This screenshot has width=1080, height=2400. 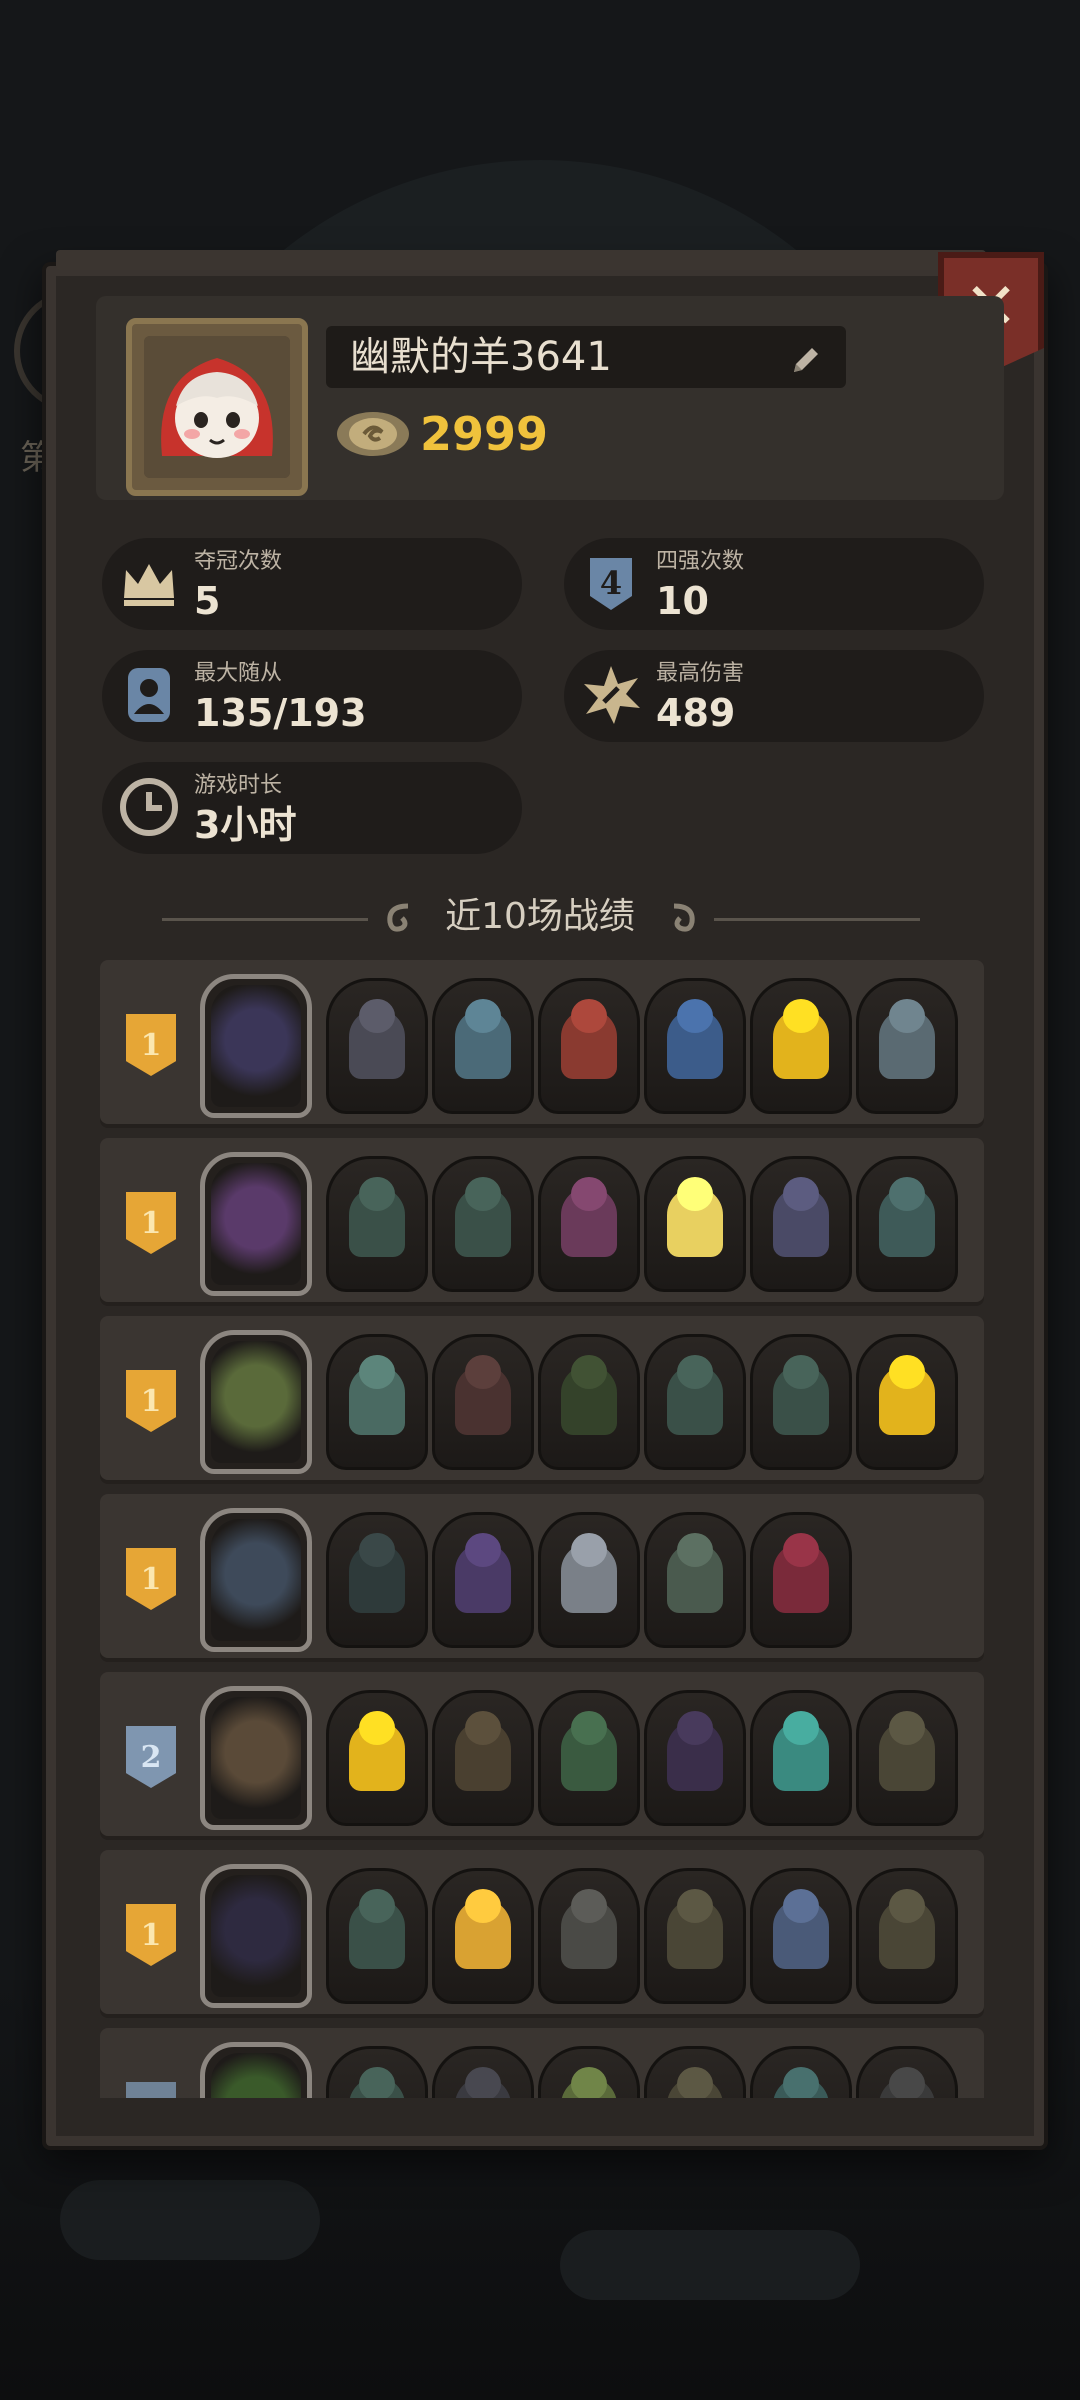 What do you see at coordinates (151, 2090) in the screenshot?
I see `rank-badge` at bounding box center [151, 2090].